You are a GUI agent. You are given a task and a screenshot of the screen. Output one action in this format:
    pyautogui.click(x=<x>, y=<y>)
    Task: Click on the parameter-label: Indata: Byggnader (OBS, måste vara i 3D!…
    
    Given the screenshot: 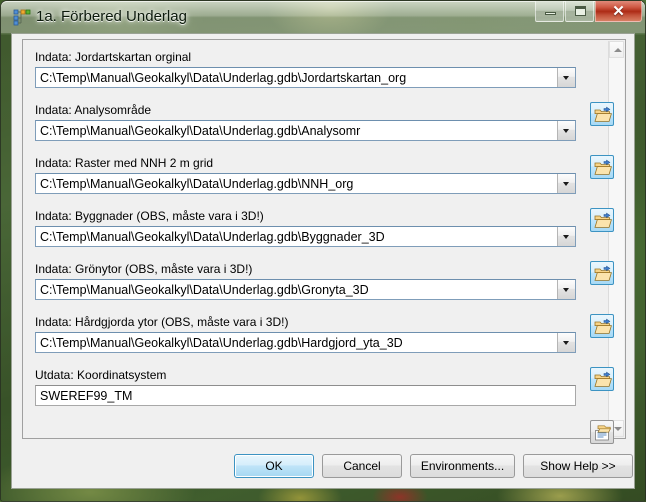 What is the action you would take?
    pyautogui.click(x=149, y=216)
    